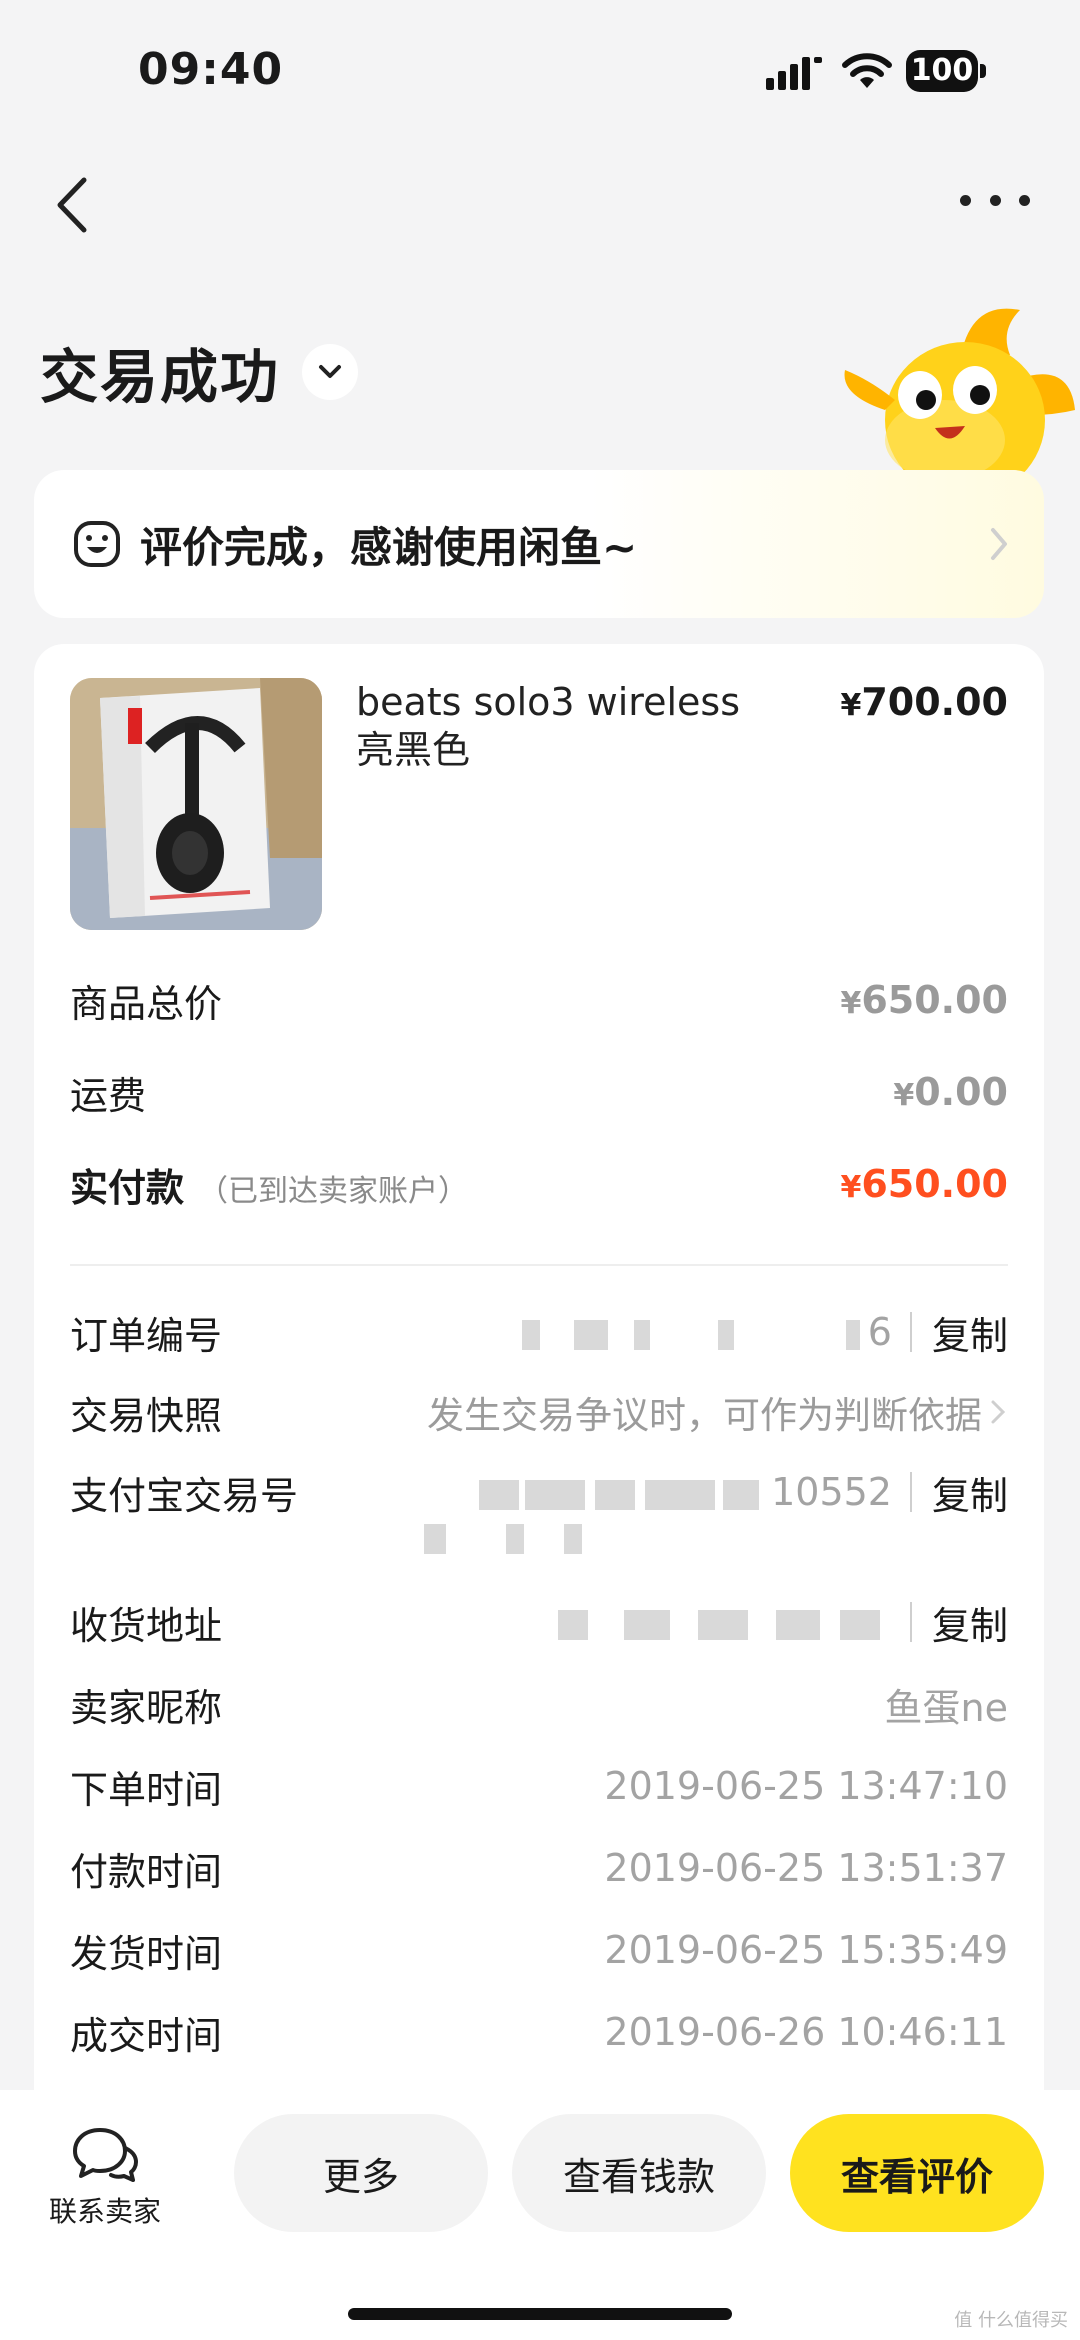 This screenshot has height=2340, width=1080. I want to click on status-bar: 09:40 100, so click(540, 70).